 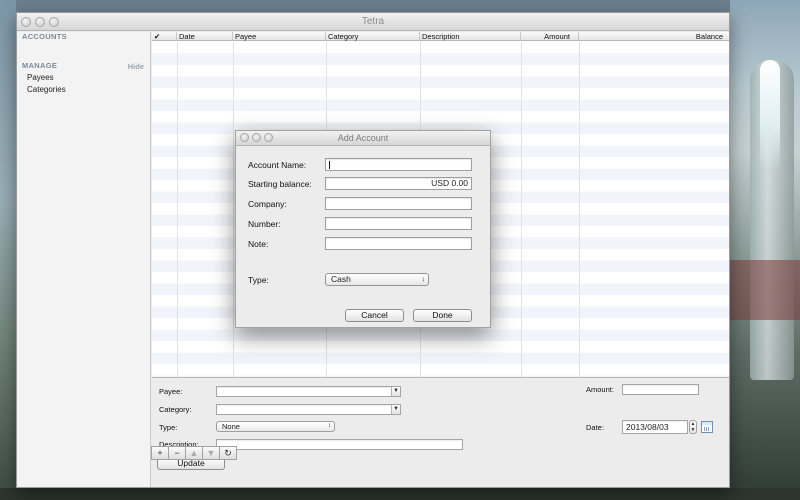 I want to click on date-value: 2013/08/03, so click(x=647, y=427).